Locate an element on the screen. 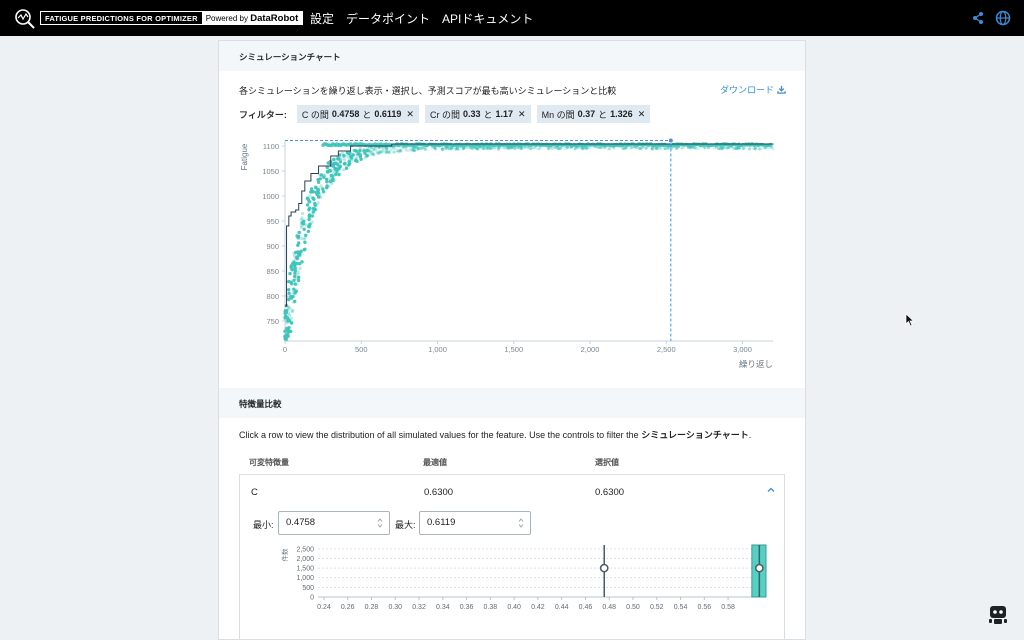 The width and height of the screenshot is (1024, 640). feature-optimal: 0.6300 is located at coordinates (439, 492).